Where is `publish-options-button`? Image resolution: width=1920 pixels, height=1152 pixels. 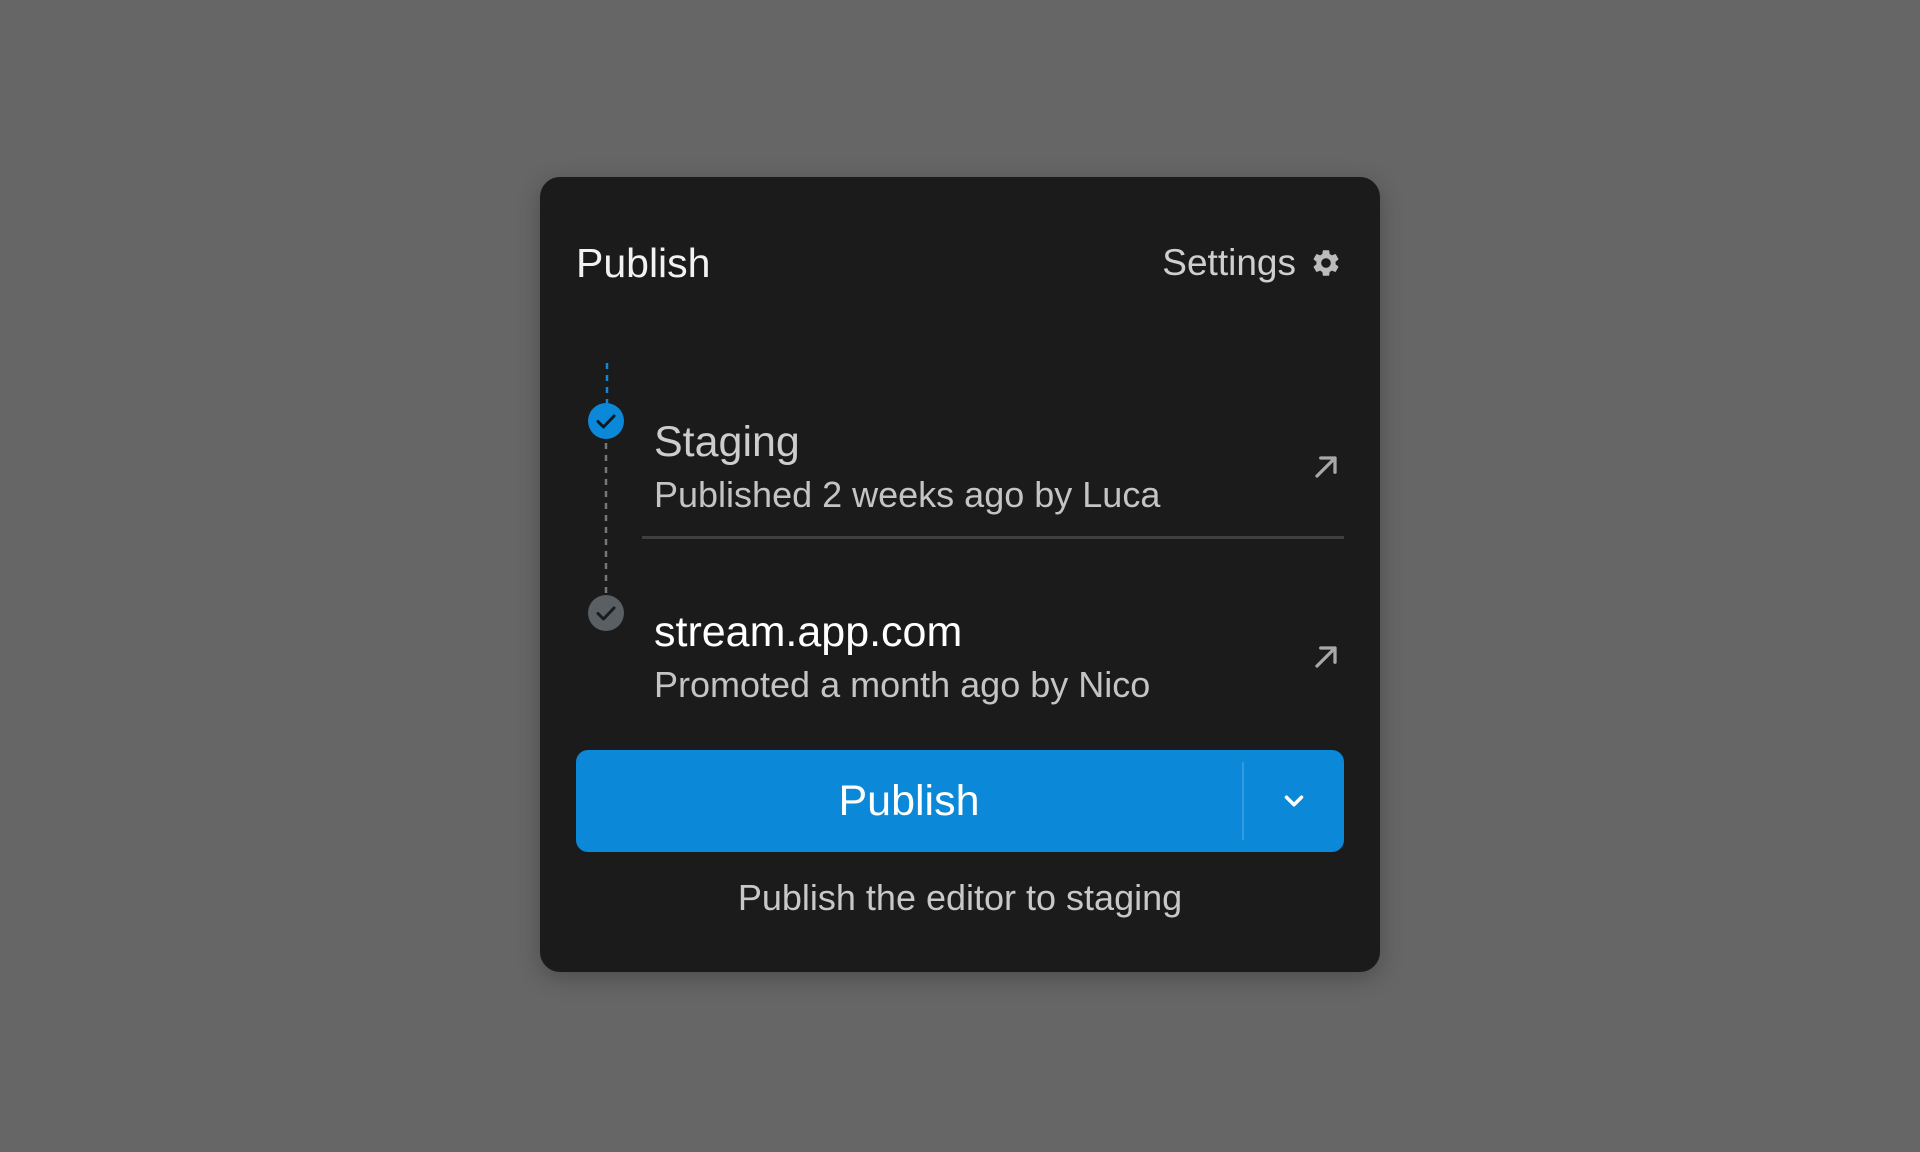 publish-options-button is located at coordinates (1294, 801).